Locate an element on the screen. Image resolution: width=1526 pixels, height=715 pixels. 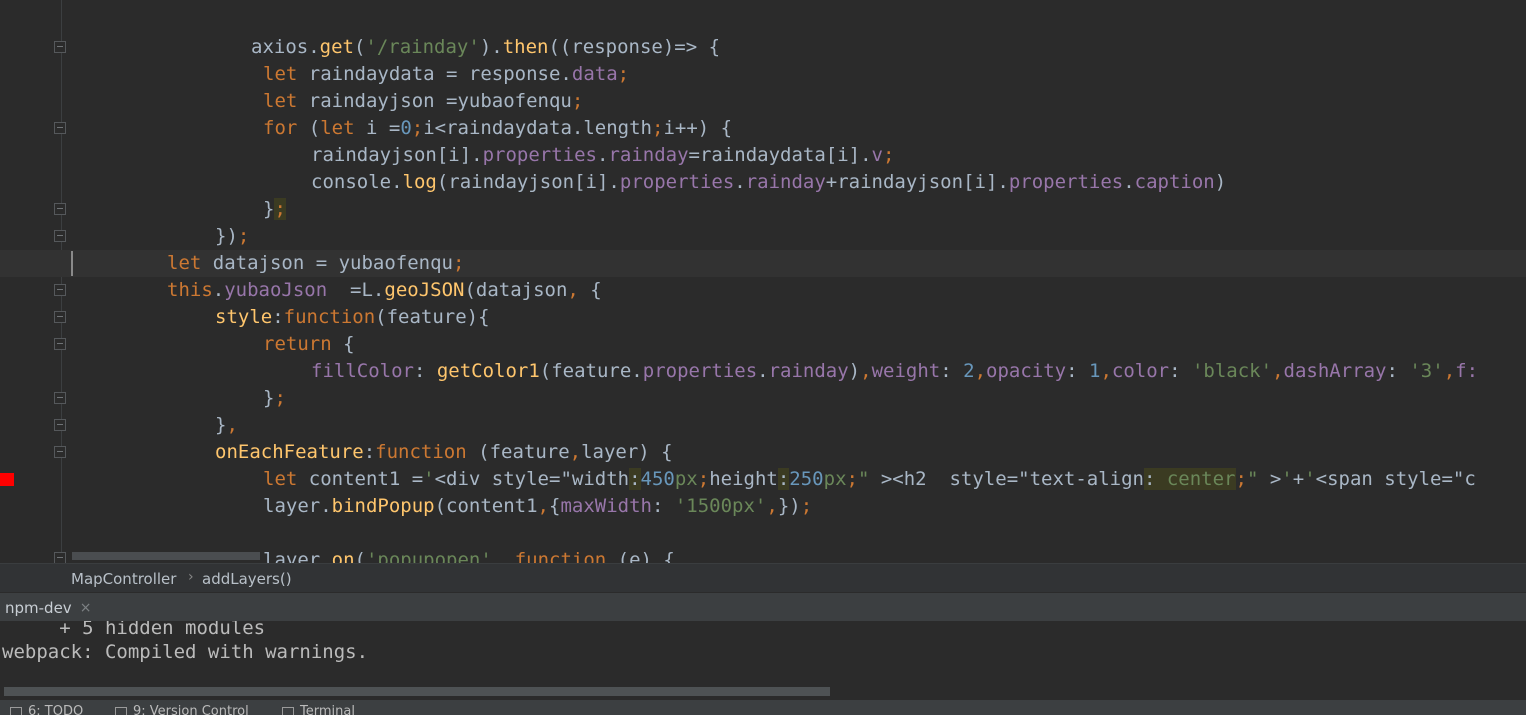
code-token: ). is located at coordinates (491, 47).